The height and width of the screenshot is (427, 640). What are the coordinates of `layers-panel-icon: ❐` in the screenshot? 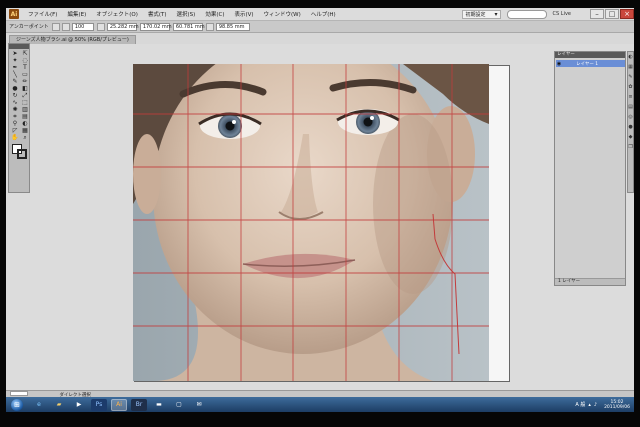 It's located at (630, 147).